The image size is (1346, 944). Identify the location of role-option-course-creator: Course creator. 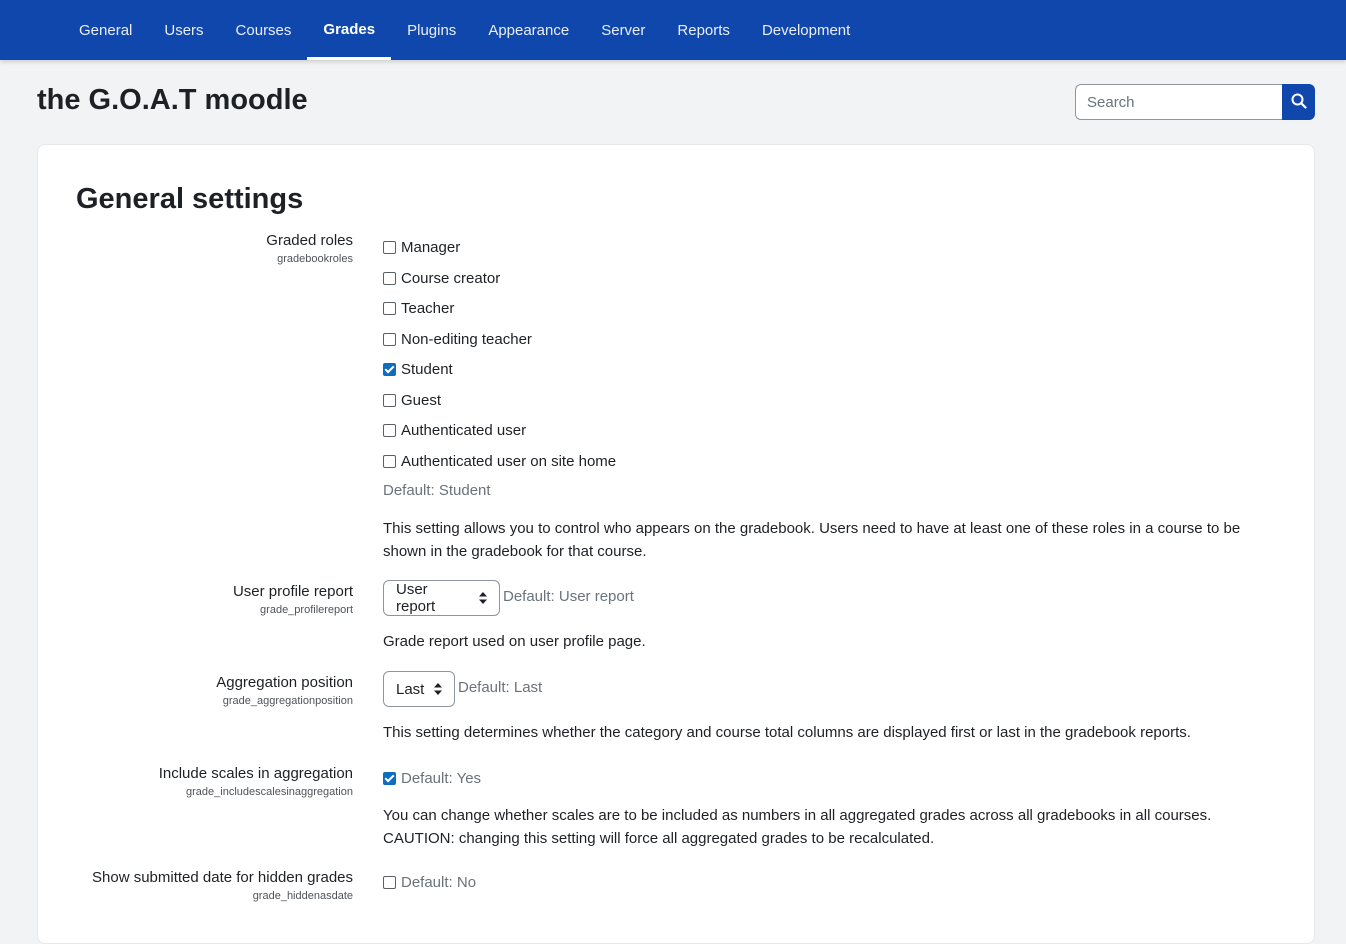
(441, 278).